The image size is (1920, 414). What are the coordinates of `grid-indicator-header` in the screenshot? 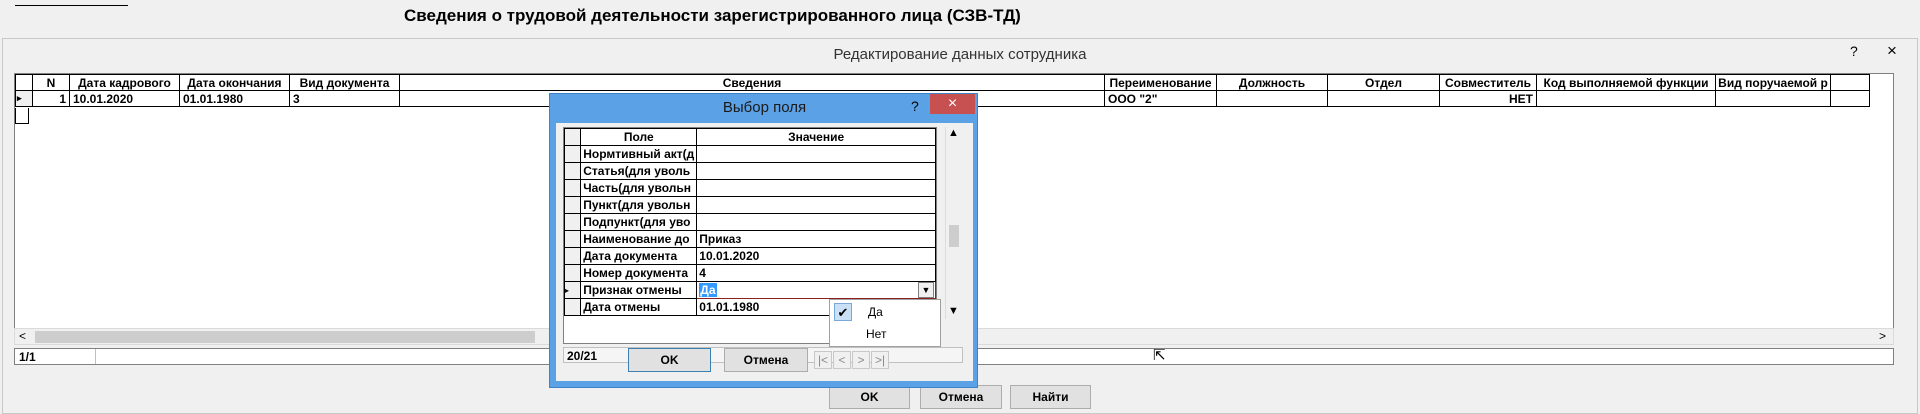 It's located at (24, 82).